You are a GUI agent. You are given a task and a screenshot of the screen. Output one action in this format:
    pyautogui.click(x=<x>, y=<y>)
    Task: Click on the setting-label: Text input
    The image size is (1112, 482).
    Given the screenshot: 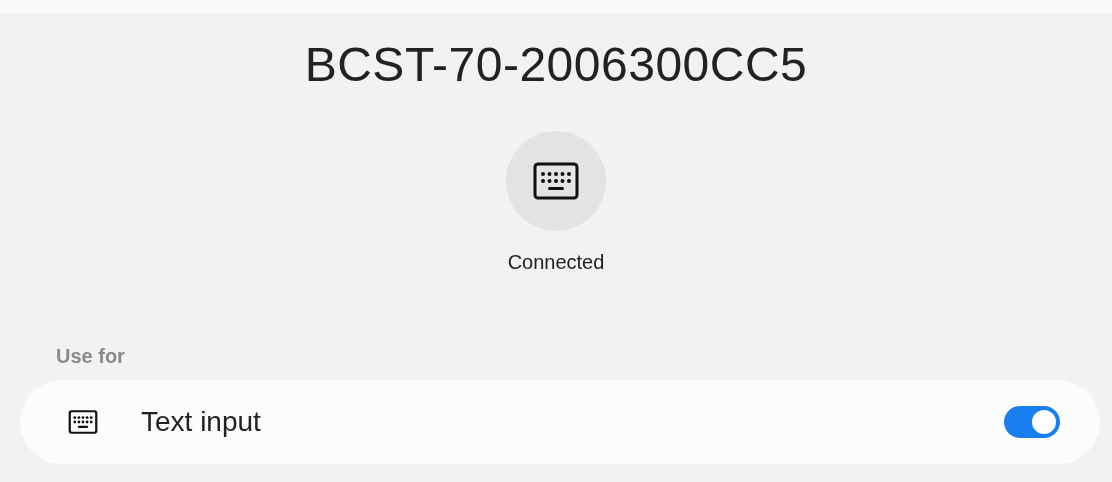 What is the action you would take?
    pyautogui.click(x=201, y=422)
    